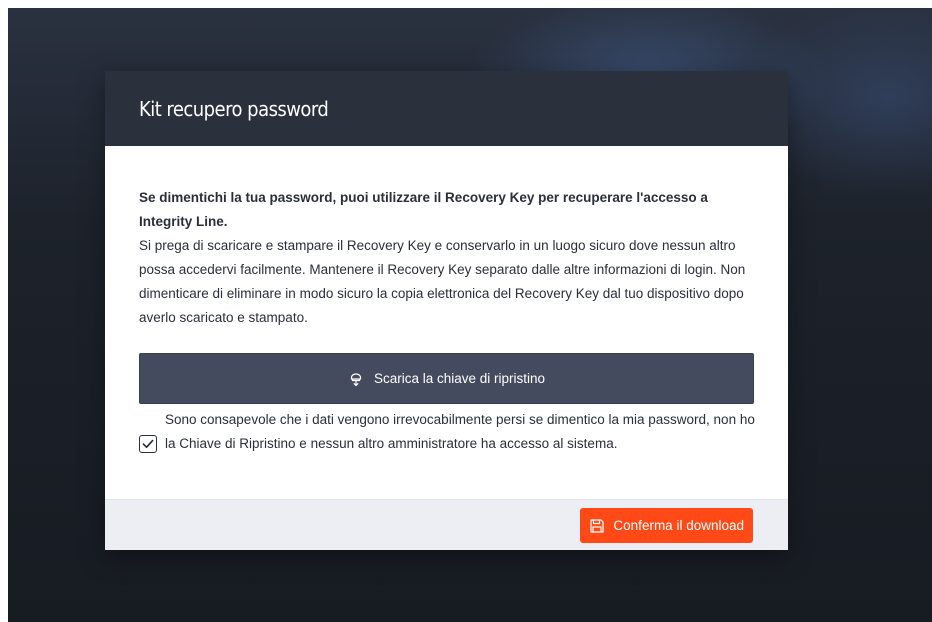 The height and width of the screenshot is (622, 932). I want to click on download-recovery-key-button: Scarica la chiave di ripristino, so click(446, 378).